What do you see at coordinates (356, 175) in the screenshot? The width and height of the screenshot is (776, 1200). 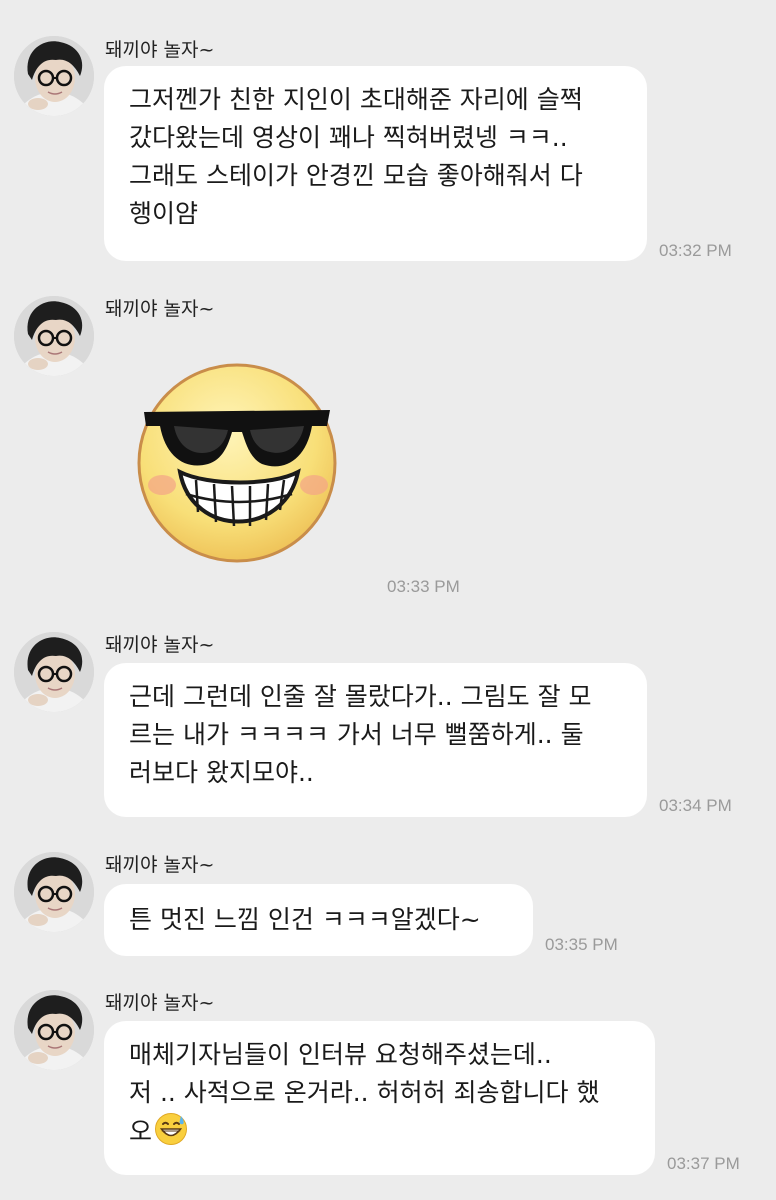 I see `message-text-line: 그래도 스테이가 안경낀 모습 좋아해줘서 다` at bounding box center [356, 175].